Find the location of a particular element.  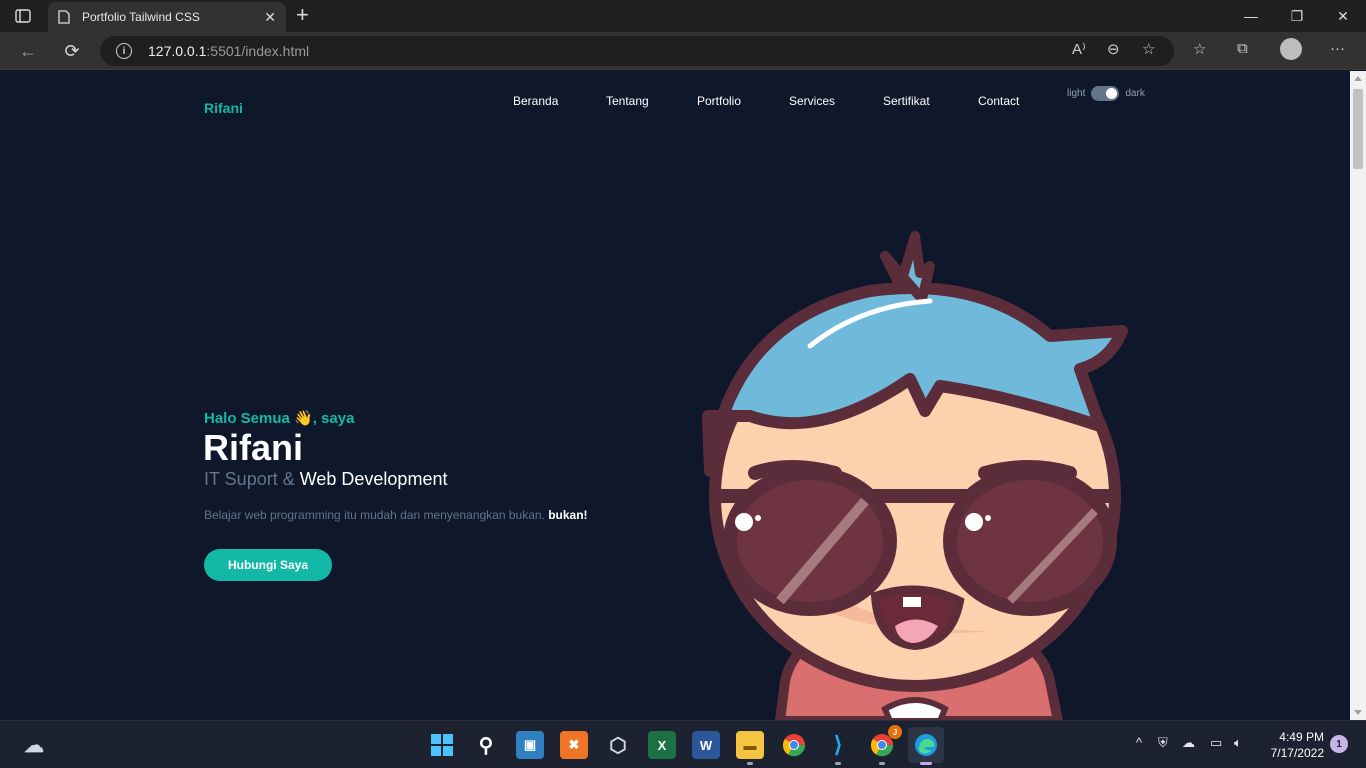

nav-item-services: Services is located at coordinates (812, 101).